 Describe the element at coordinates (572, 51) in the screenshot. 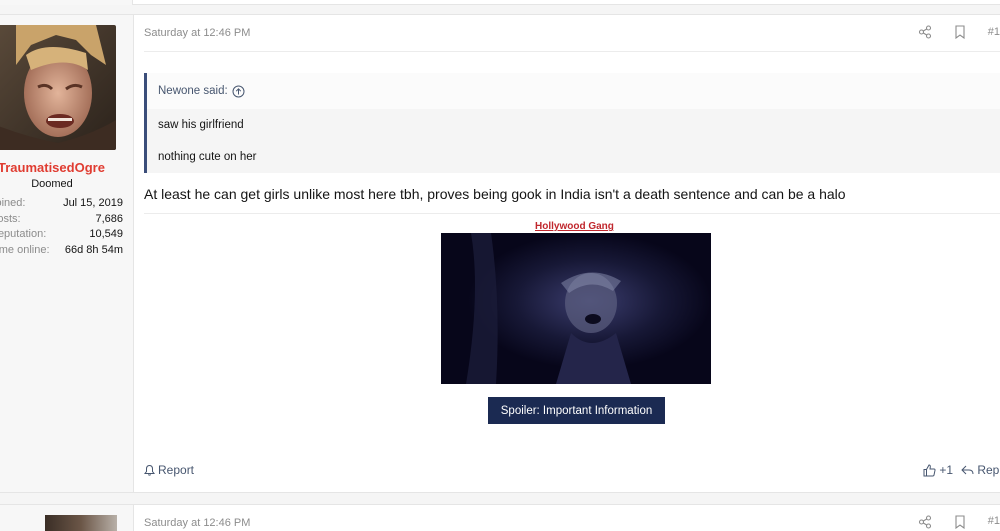

I see `divider` at that location.